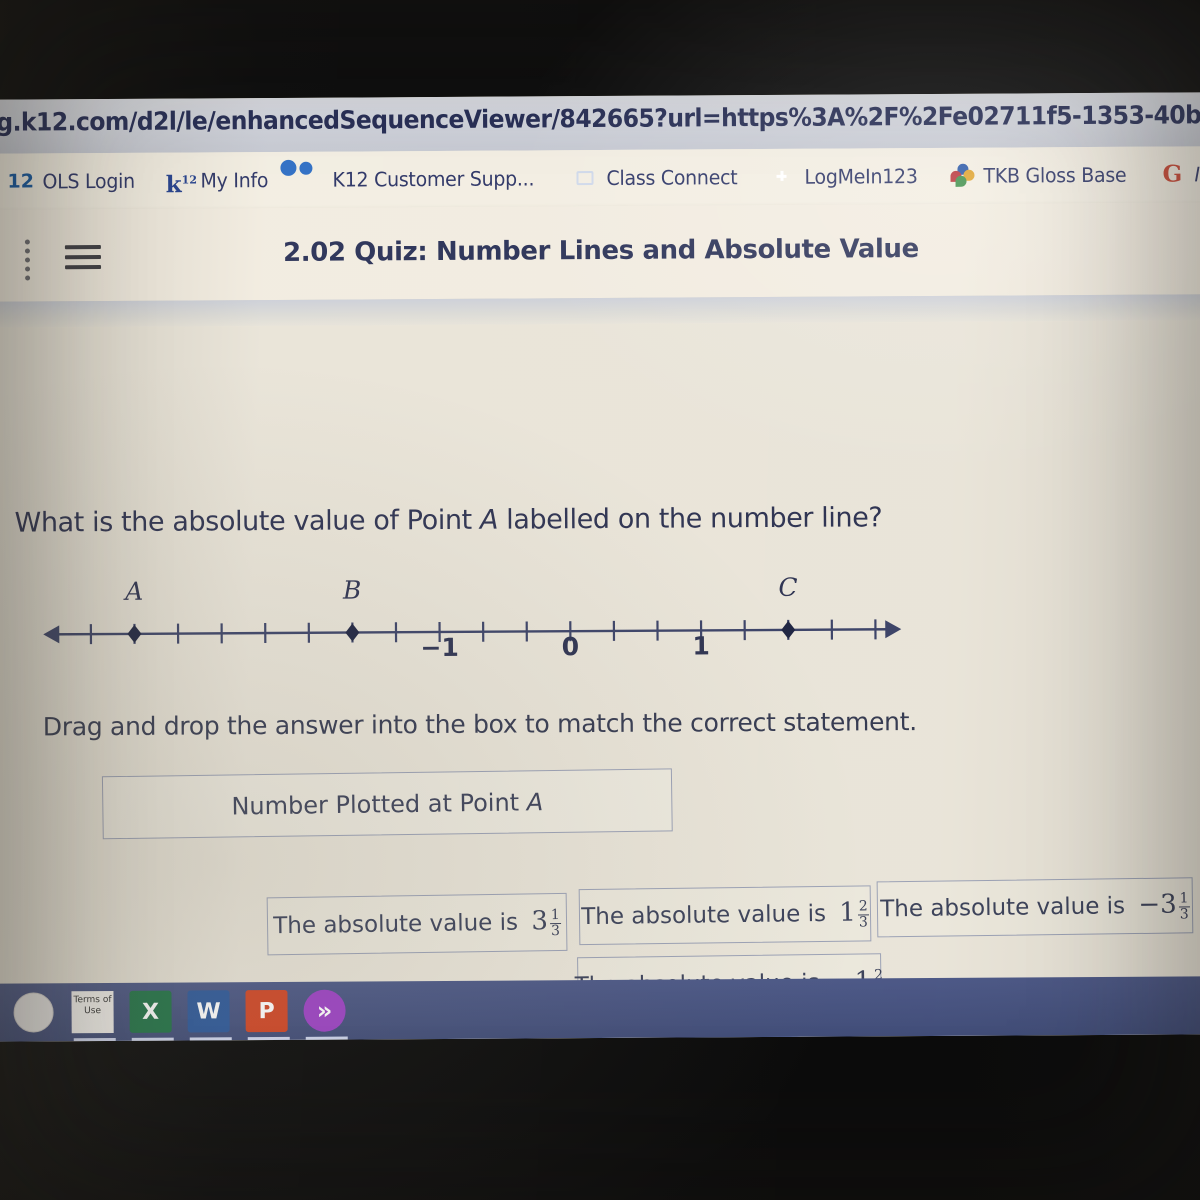 The image size is (1200, 1200). What do you see at coordinates (783, 177) in the screenshot?
I see `logmein-plus-icon` at bounding box center [783, 177].